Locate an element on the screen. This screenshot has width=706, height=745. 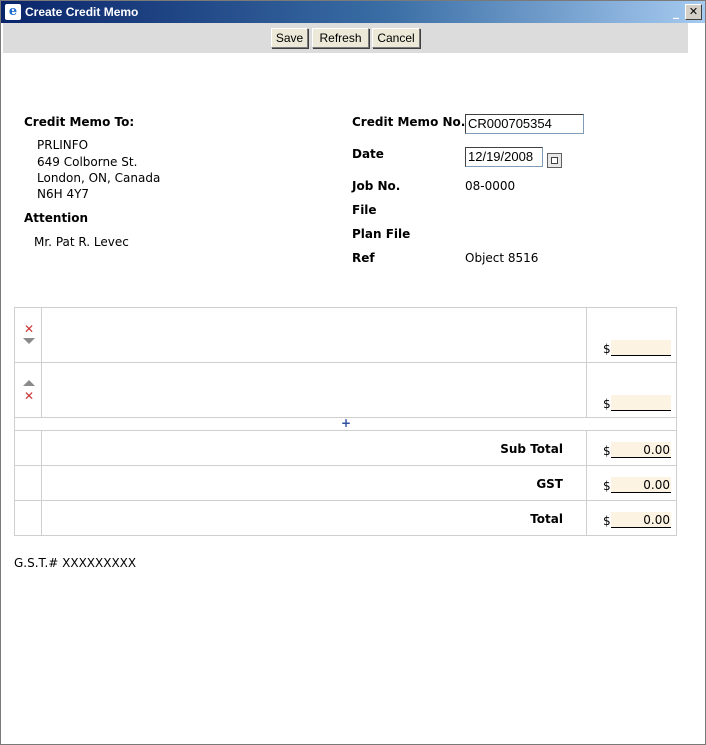
calendar-picker-button is located at coordinates (554, 160).